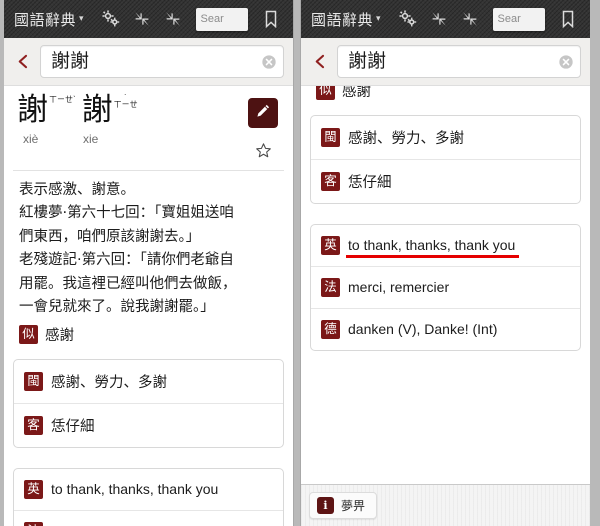 Image resolution: width=600 pixels, height=526 pixels. What do you see at coordinates (325, 505) in the screenshot?
I see `info-icon: i` at bounding box center [325, 505].